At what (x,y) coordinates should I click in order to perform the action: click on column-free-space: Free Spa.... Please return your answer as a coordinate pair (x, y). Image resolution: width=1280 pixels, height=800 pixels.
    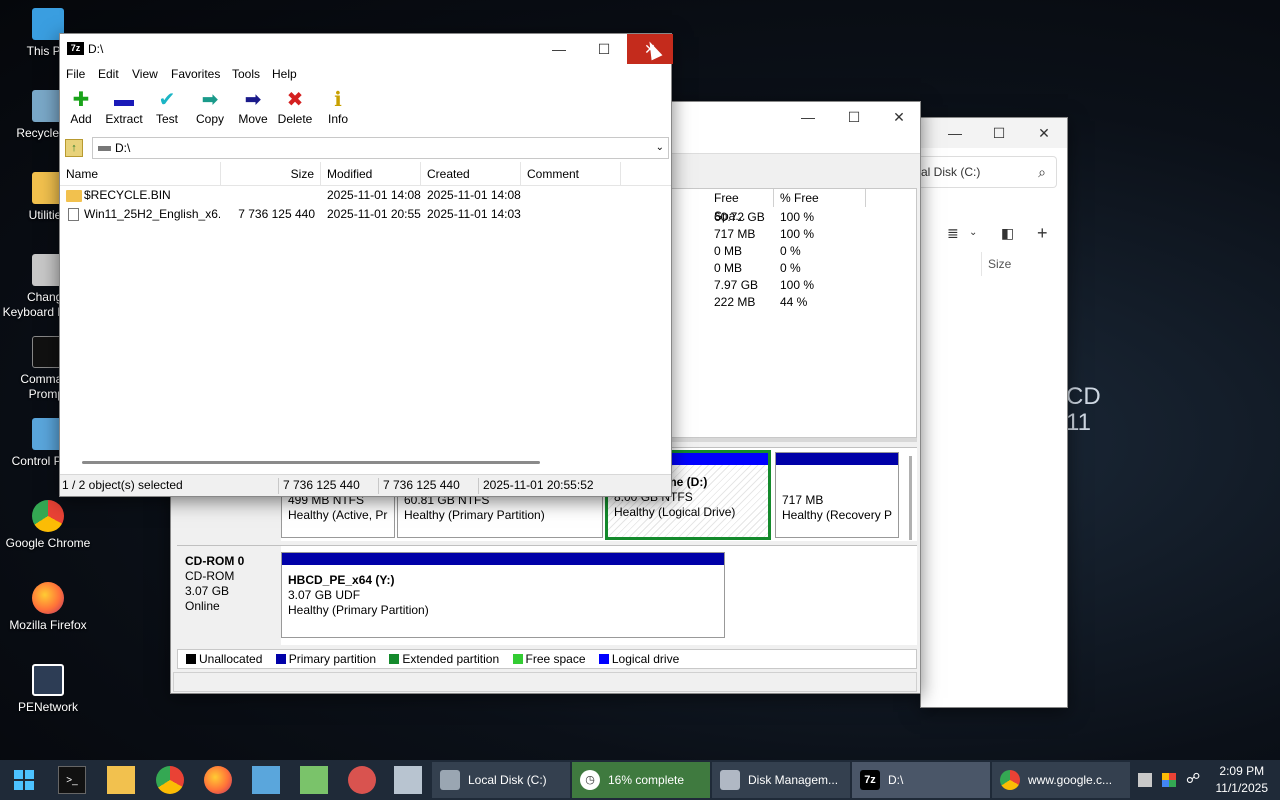
    Looking at the image, I should click on (741, 206).